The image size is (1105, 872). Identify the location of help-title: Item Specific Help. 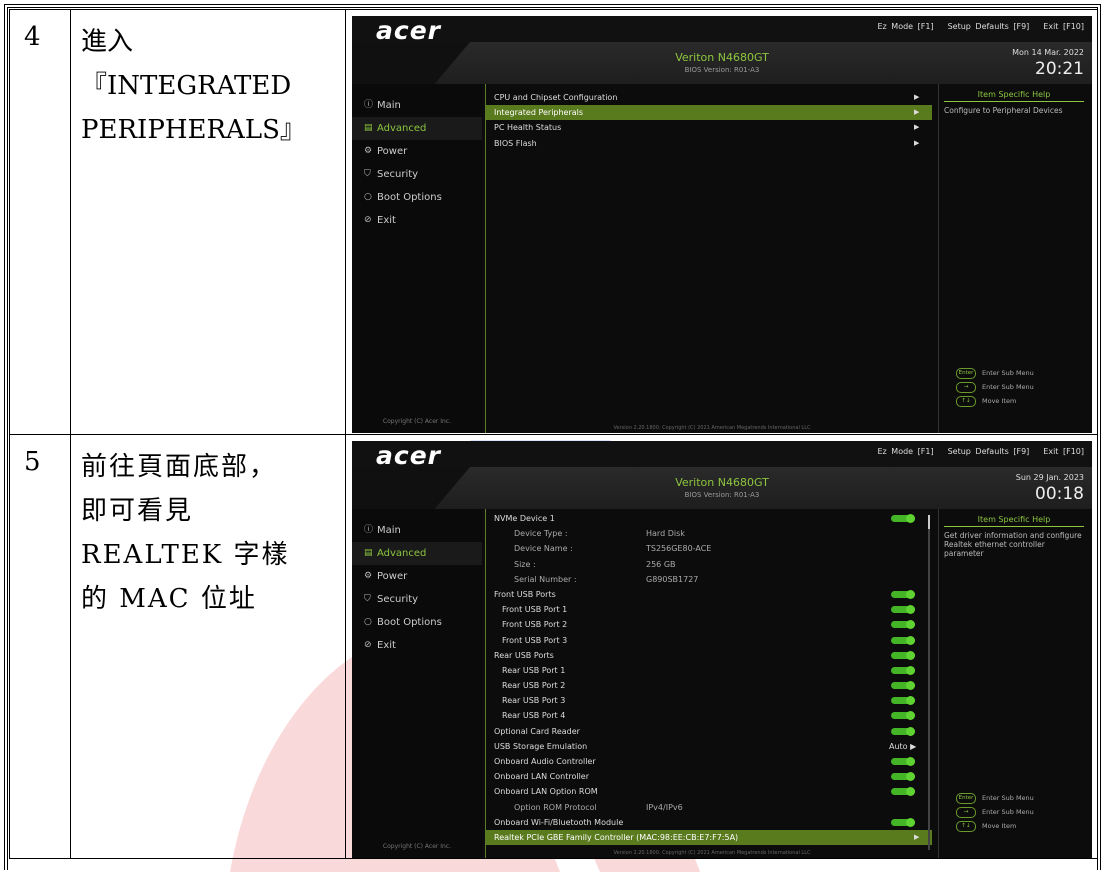
(1014, 521).